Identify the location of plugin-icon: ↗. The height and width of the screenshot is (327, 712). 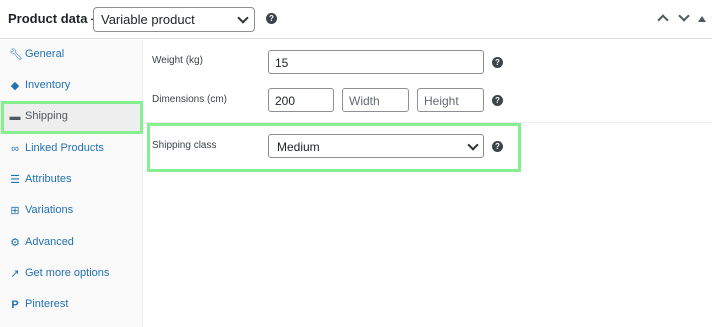
(15, 274).